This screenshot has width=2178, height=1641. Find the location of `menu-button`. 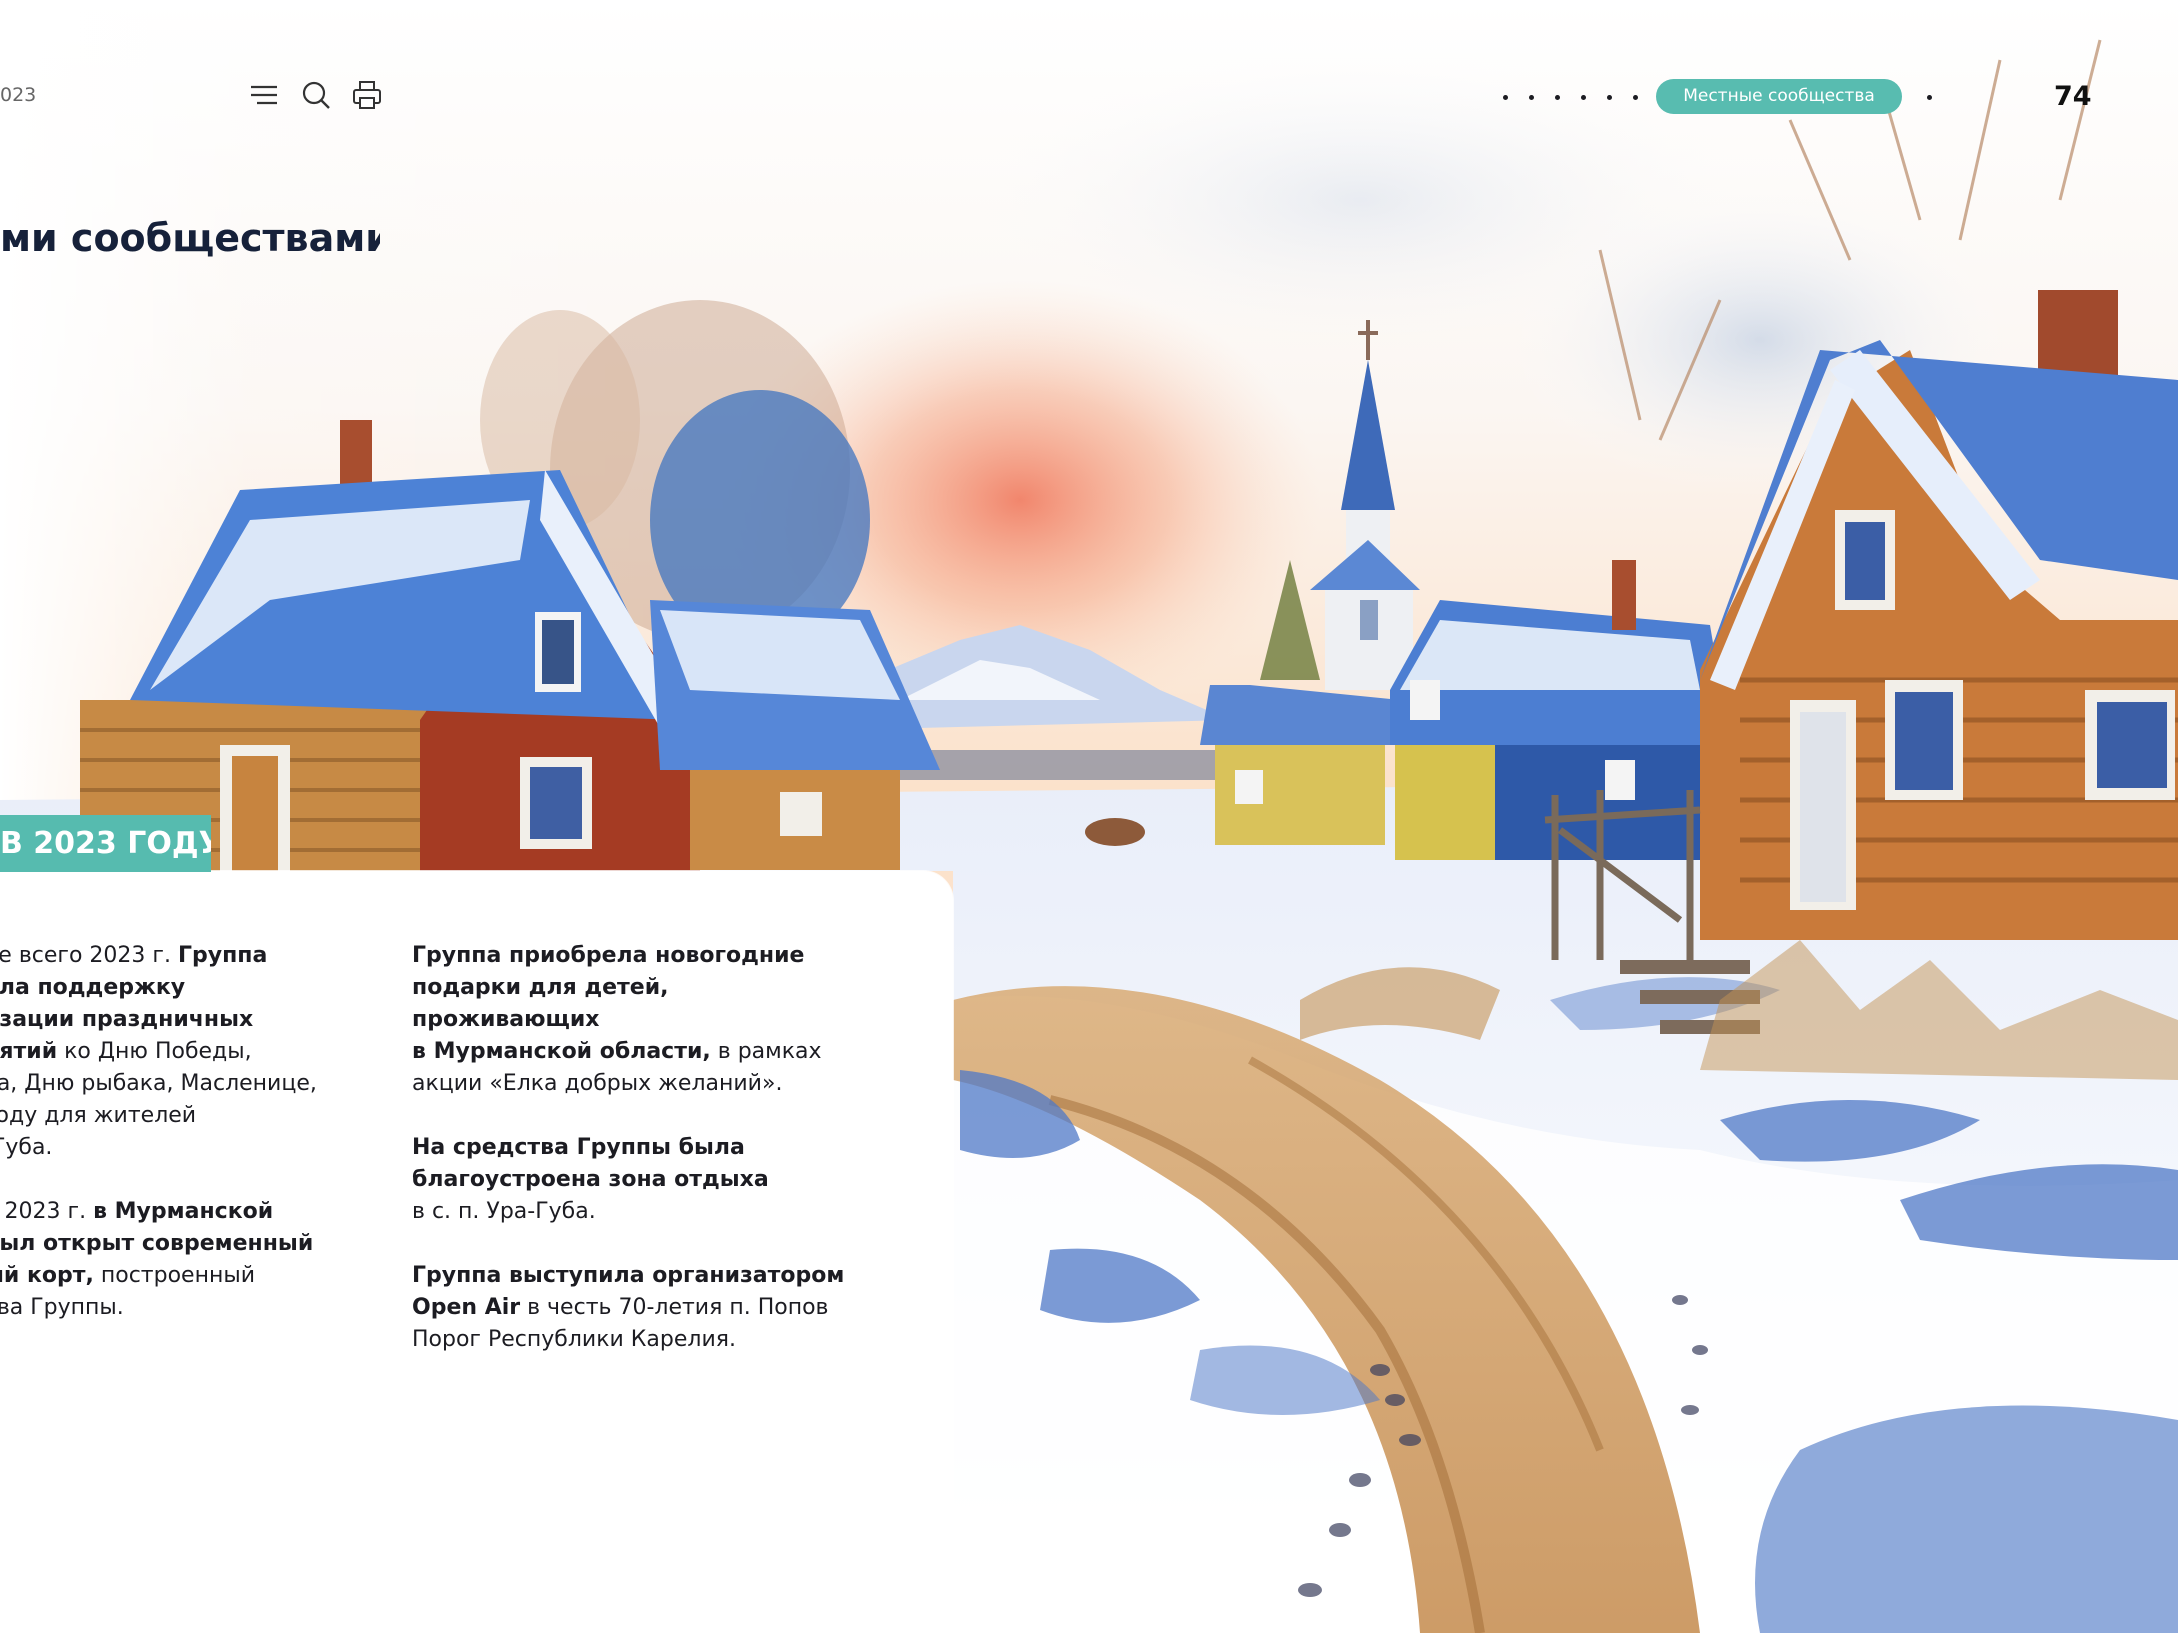

menu-button is located at coordinates (264, 95).